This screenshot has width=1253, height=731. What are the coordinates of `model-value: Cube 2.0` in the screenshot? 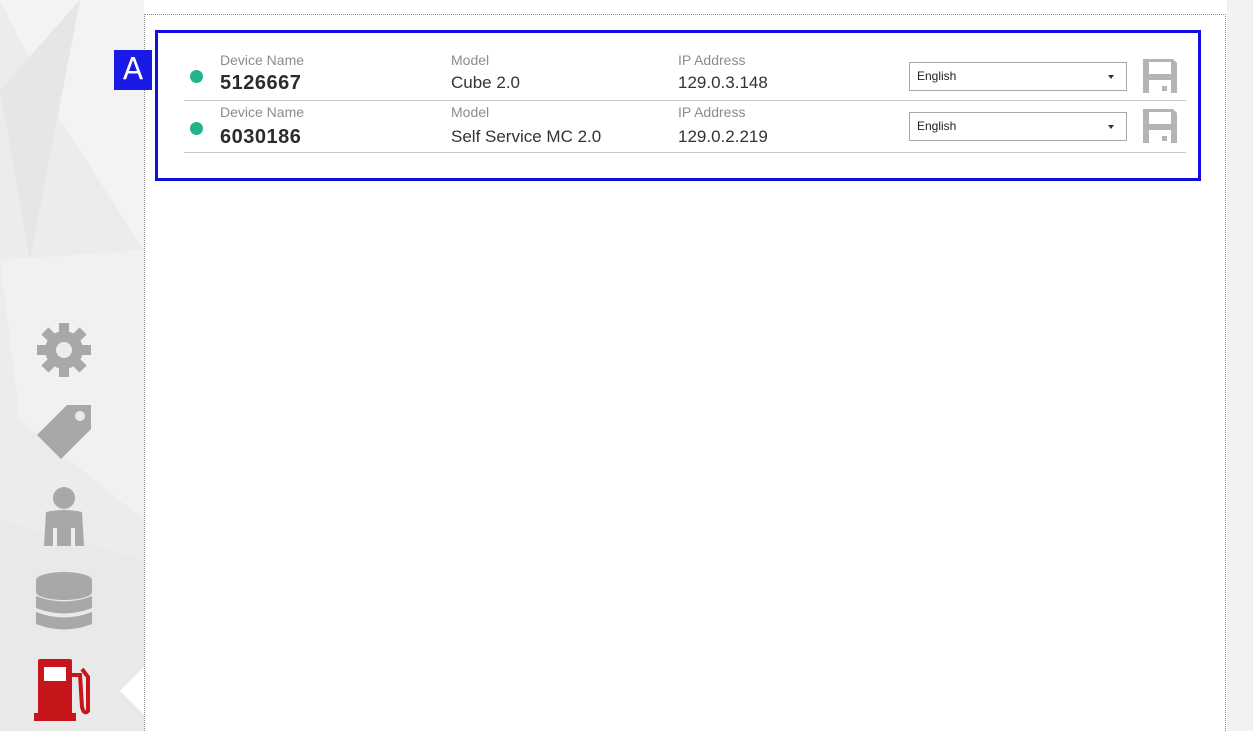 It's located at (485, 82).